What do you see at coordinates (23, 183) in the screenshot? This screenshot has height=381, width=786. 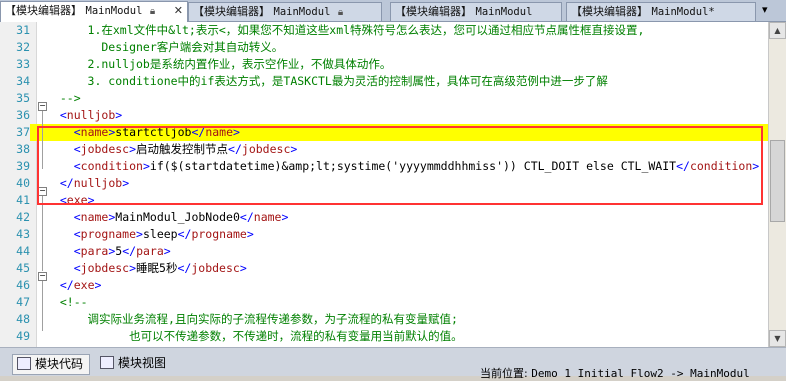 I see `line-number: 40` at bounding box center [23, 183].